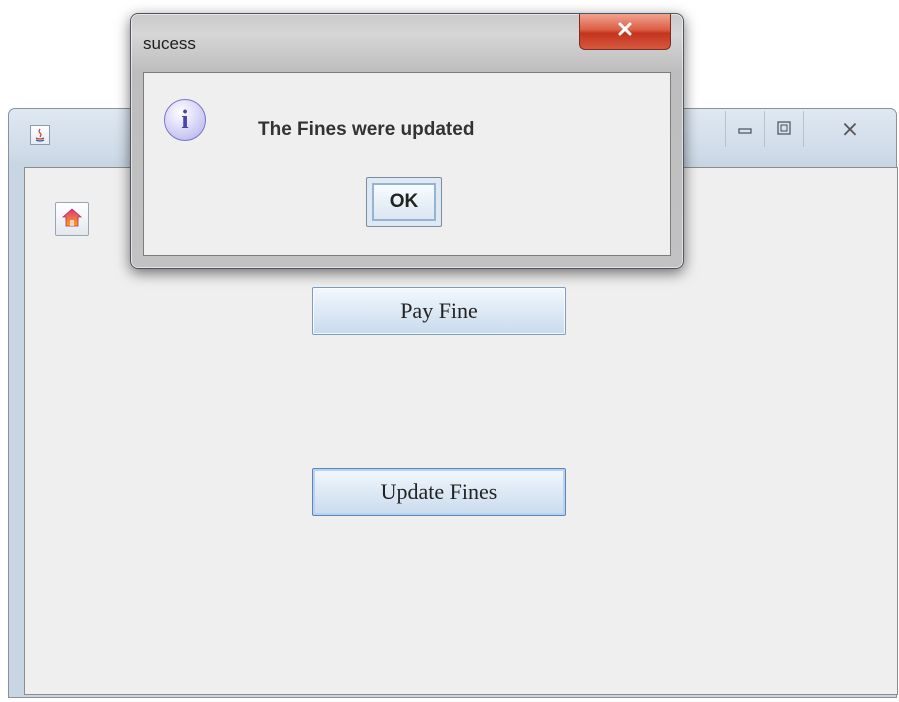 The image size is (899, 702). I want to click on ok-button-label: OK, so click(404, 202).